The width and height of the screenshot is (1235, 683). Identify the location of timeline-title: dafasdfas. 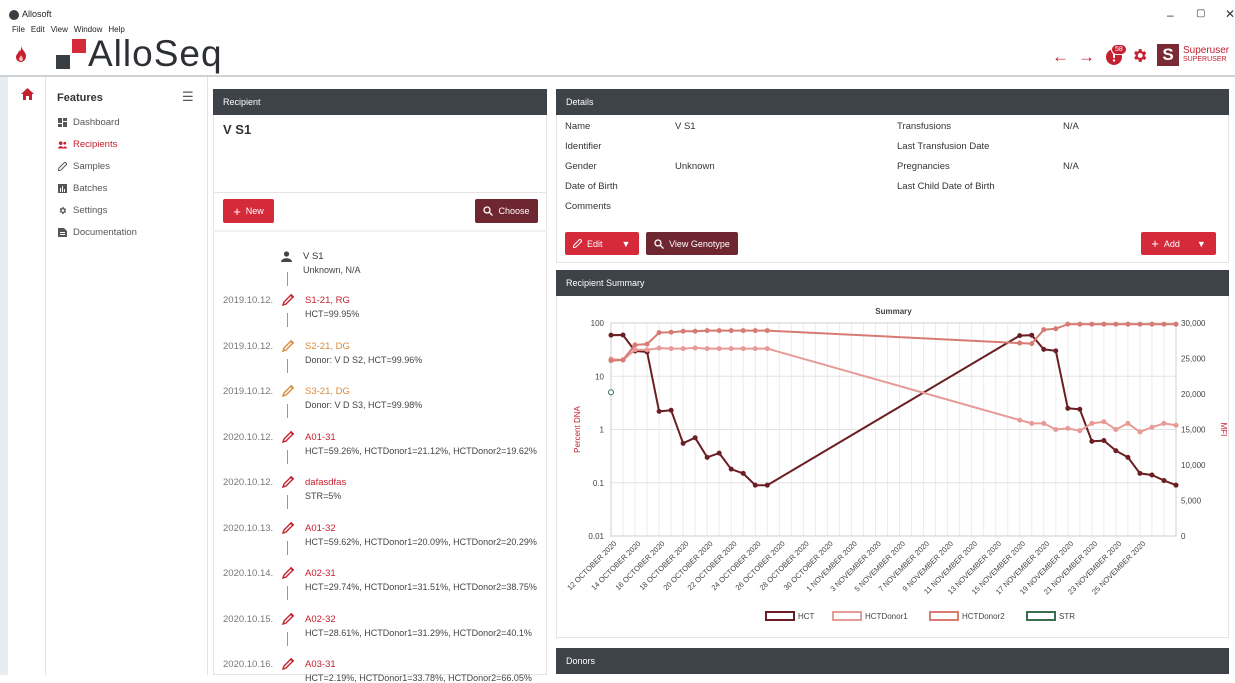
(325, 482).